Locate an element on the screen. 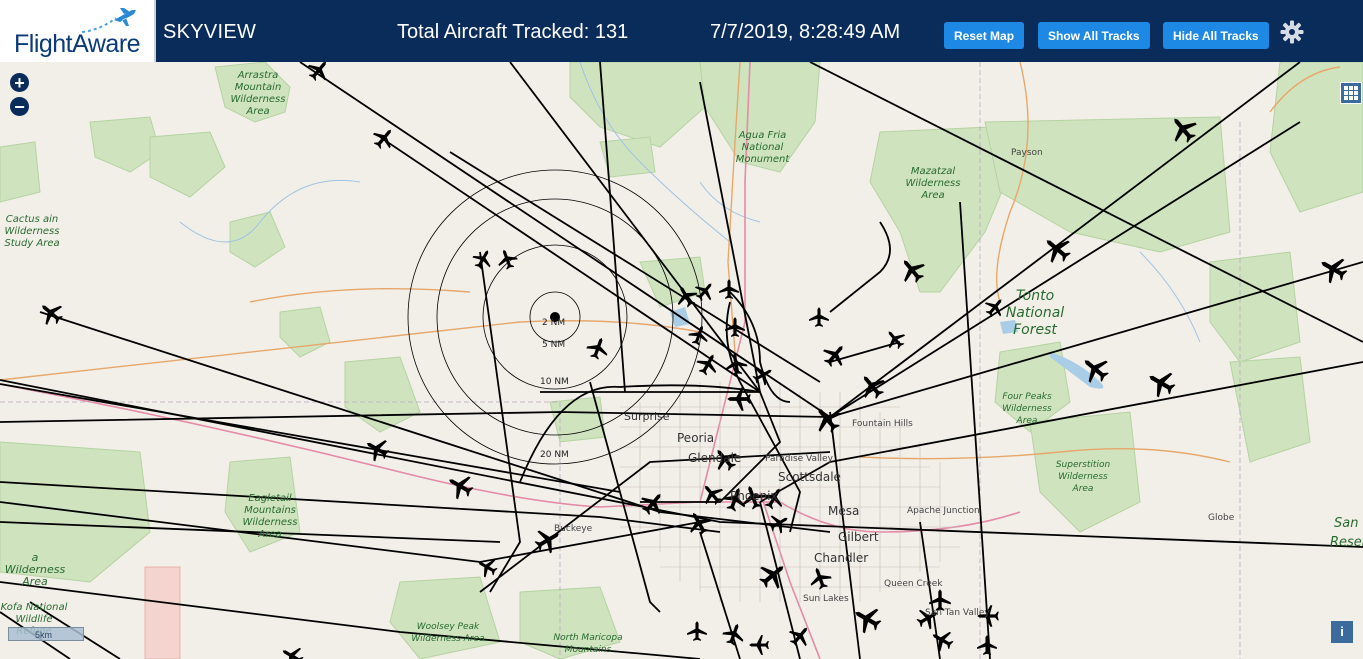 This screenshot has height=659, width=1363. app-title: SKYVIEW is located at coordinates (210, 32).